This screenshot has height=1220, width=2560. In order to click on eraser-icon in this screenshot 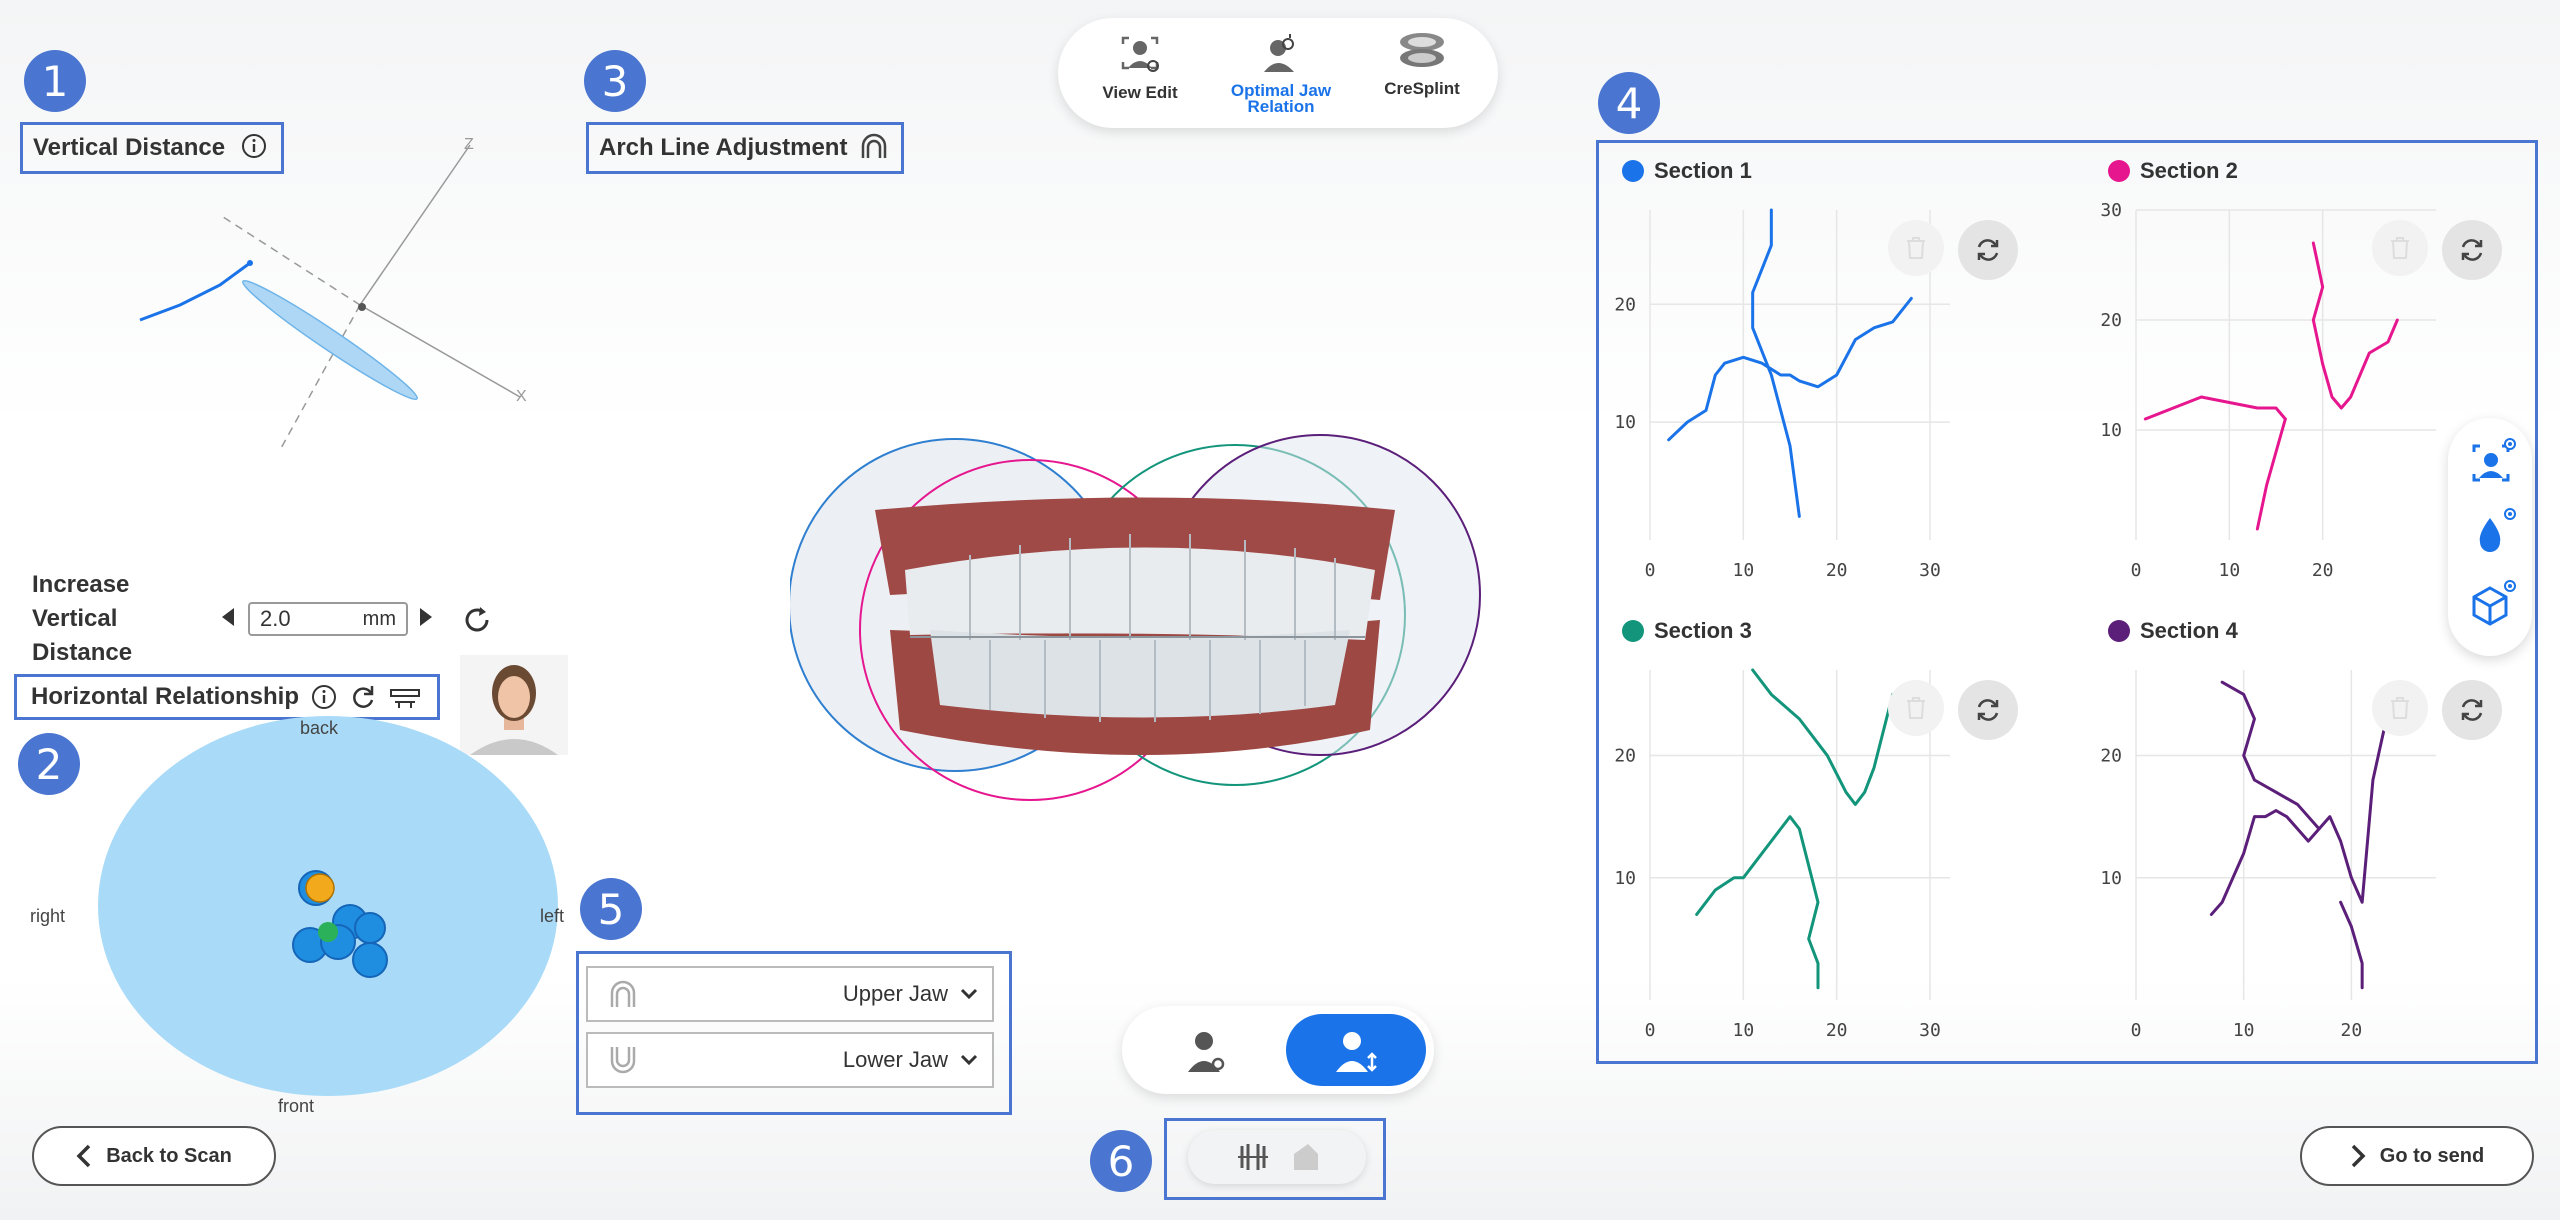, I will do `click(1306, 1157)`.